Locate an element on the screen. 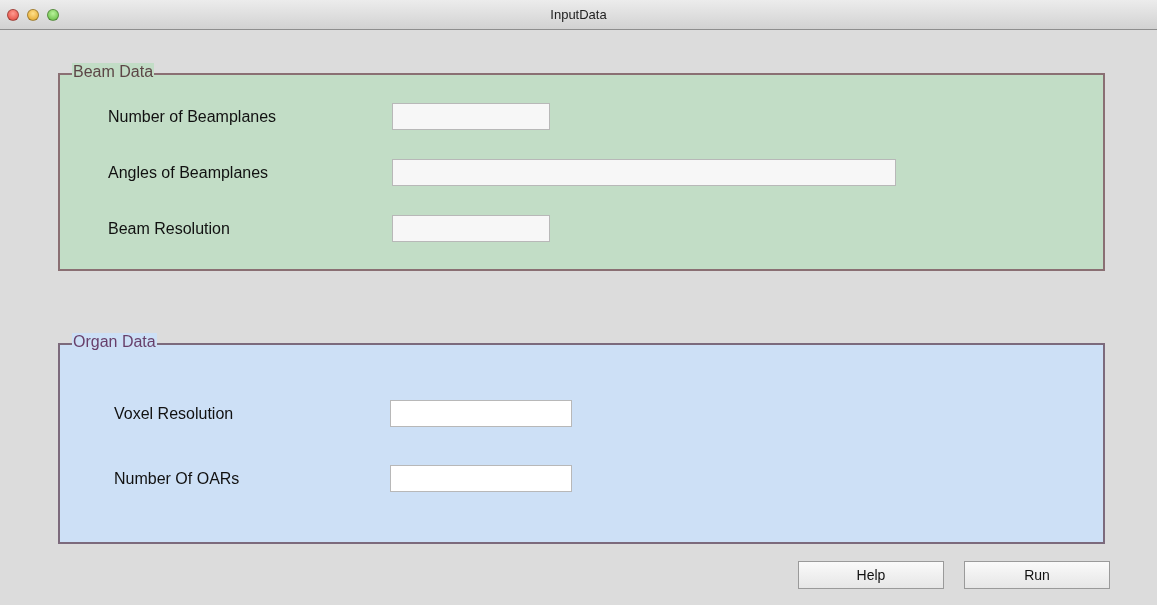  close-icon is located at coordinates (13, 14).